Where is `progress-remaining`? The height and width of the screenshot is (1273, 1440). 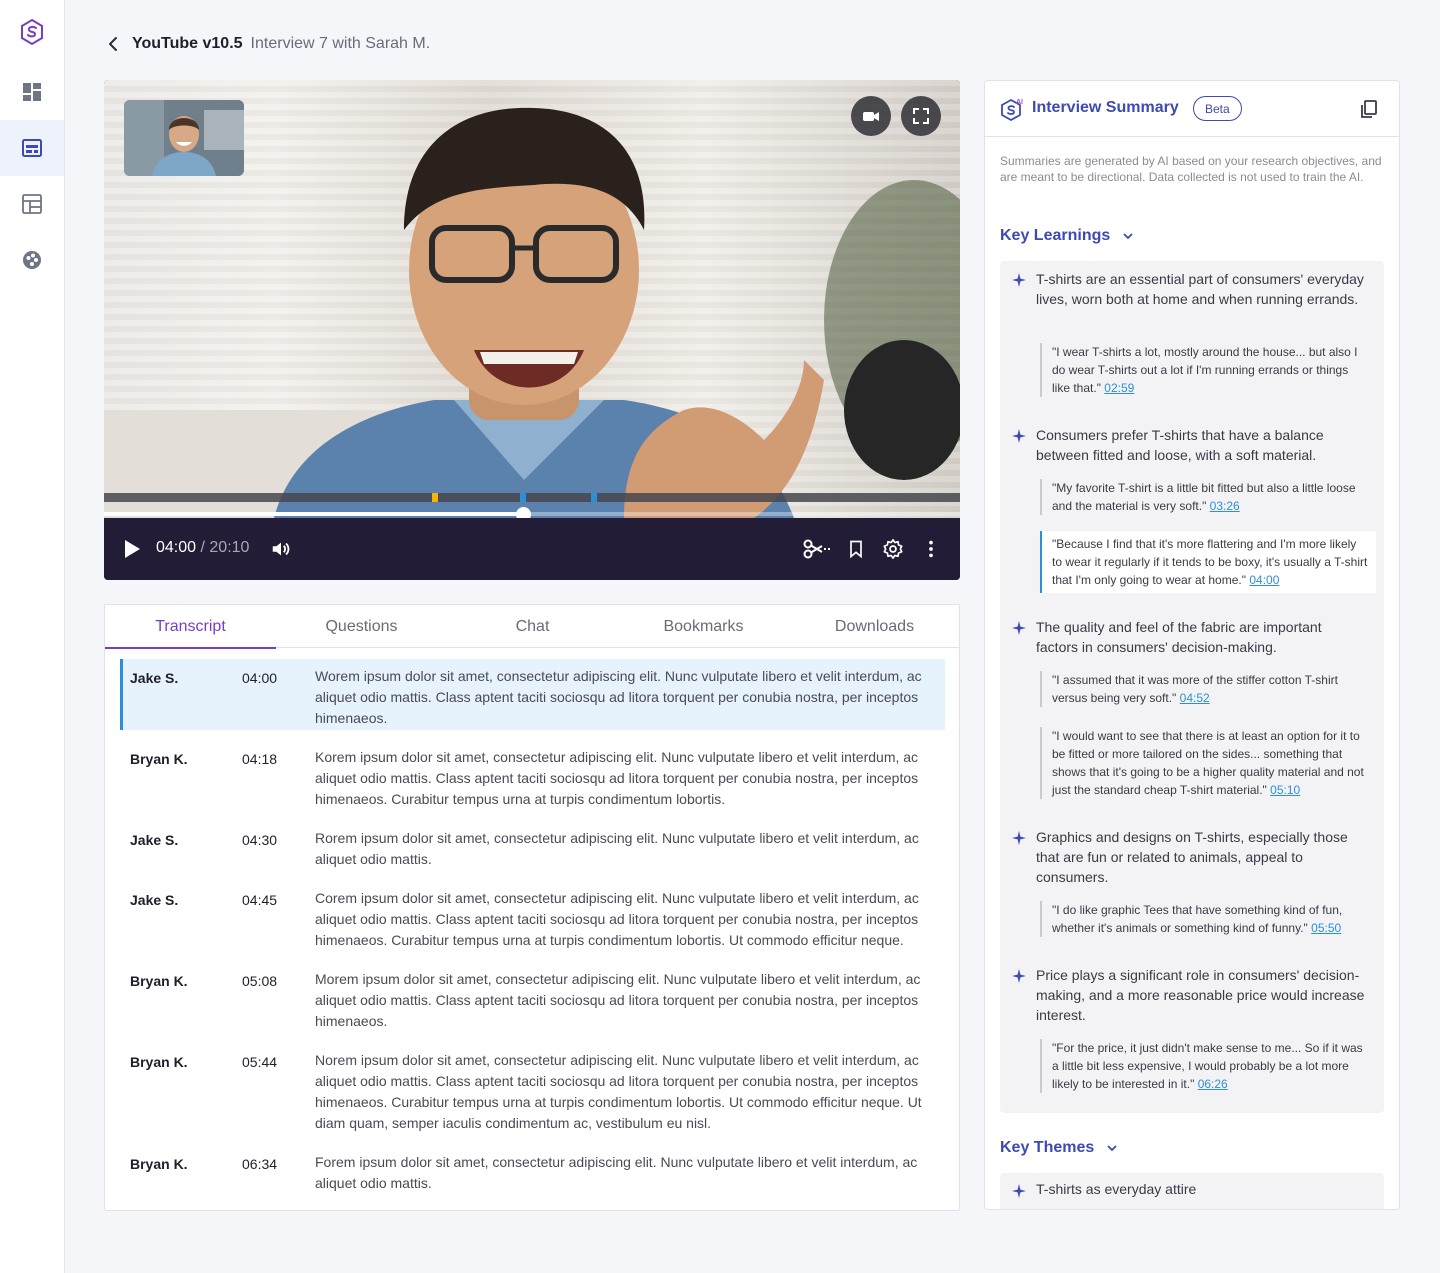
progress-remaining is located at coordinates (741, 514).